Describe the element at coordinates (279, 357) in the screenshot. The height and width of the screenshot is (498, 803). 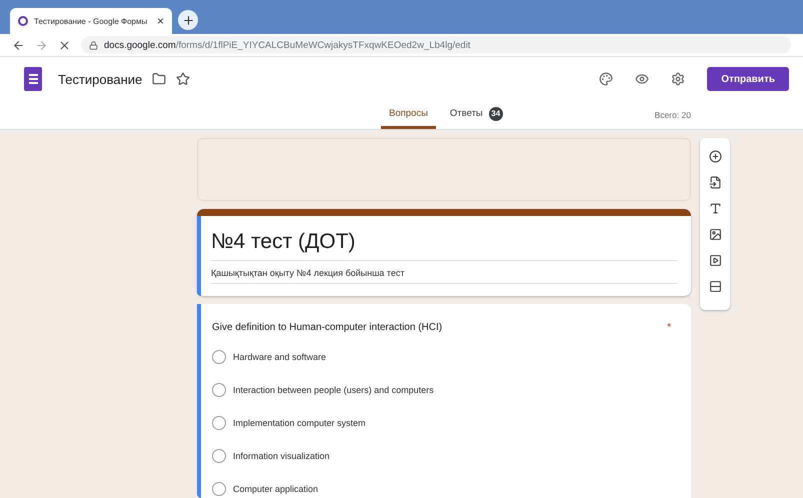
I see `option-label: Hardware and software` at that location.